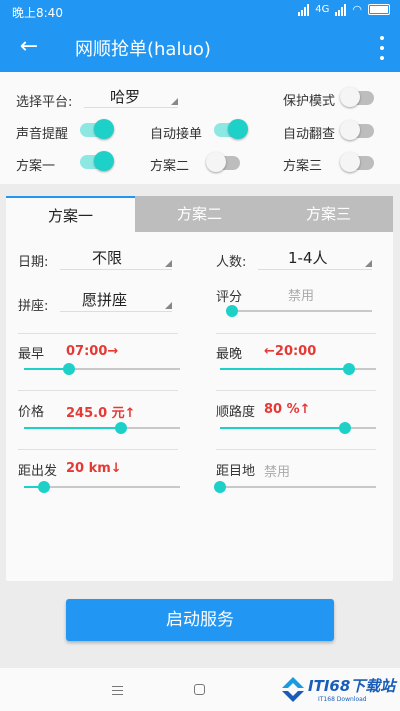 This screenshot has height=711, width=400. Describe the element at coordinates (92, 351) in the screenshot. I see `earliest-value: 07:00→` at that location.